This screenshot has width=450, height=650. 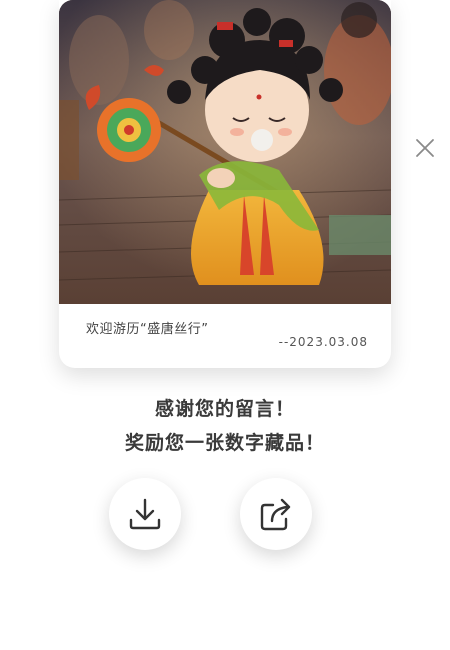 I want to click on download-button, so click(x=145, y=514).